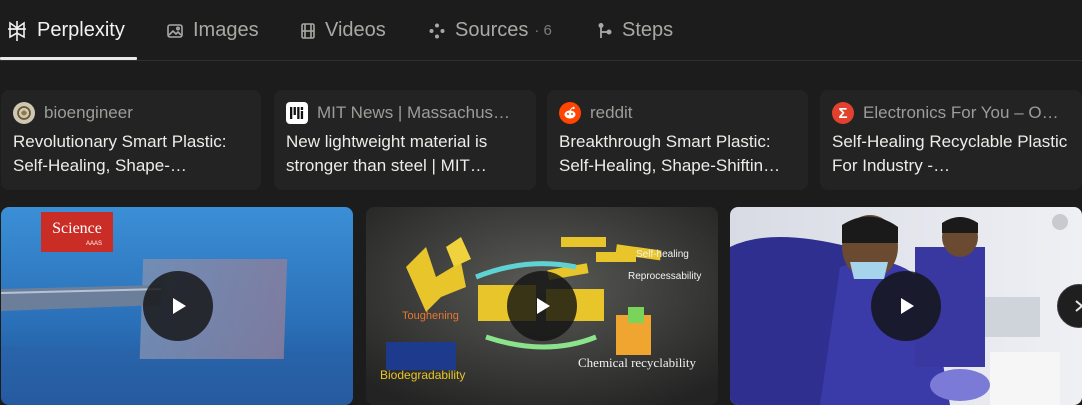 Image resolution: width=1082 pixels, height=405 pixels. I want to click on bioengineer-favicon-icon, so click(24, 113).